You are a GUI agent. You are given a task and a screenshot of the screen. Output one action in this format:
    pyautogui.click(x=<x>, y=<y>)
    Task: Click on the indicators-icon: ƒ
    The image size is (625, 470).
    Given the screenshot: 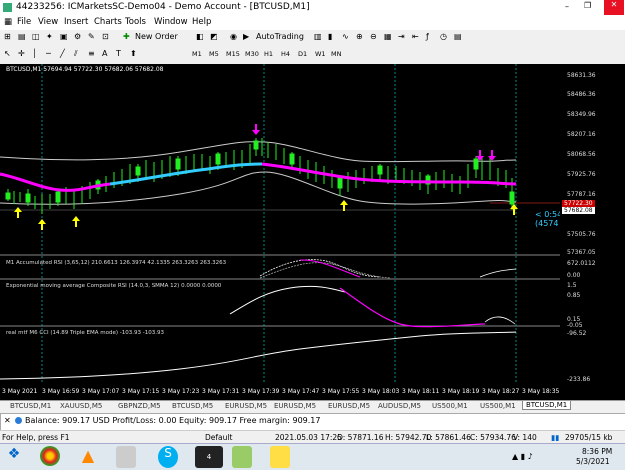 What is the action you would take?
    pyautogui.click(x=427, y=36)
    